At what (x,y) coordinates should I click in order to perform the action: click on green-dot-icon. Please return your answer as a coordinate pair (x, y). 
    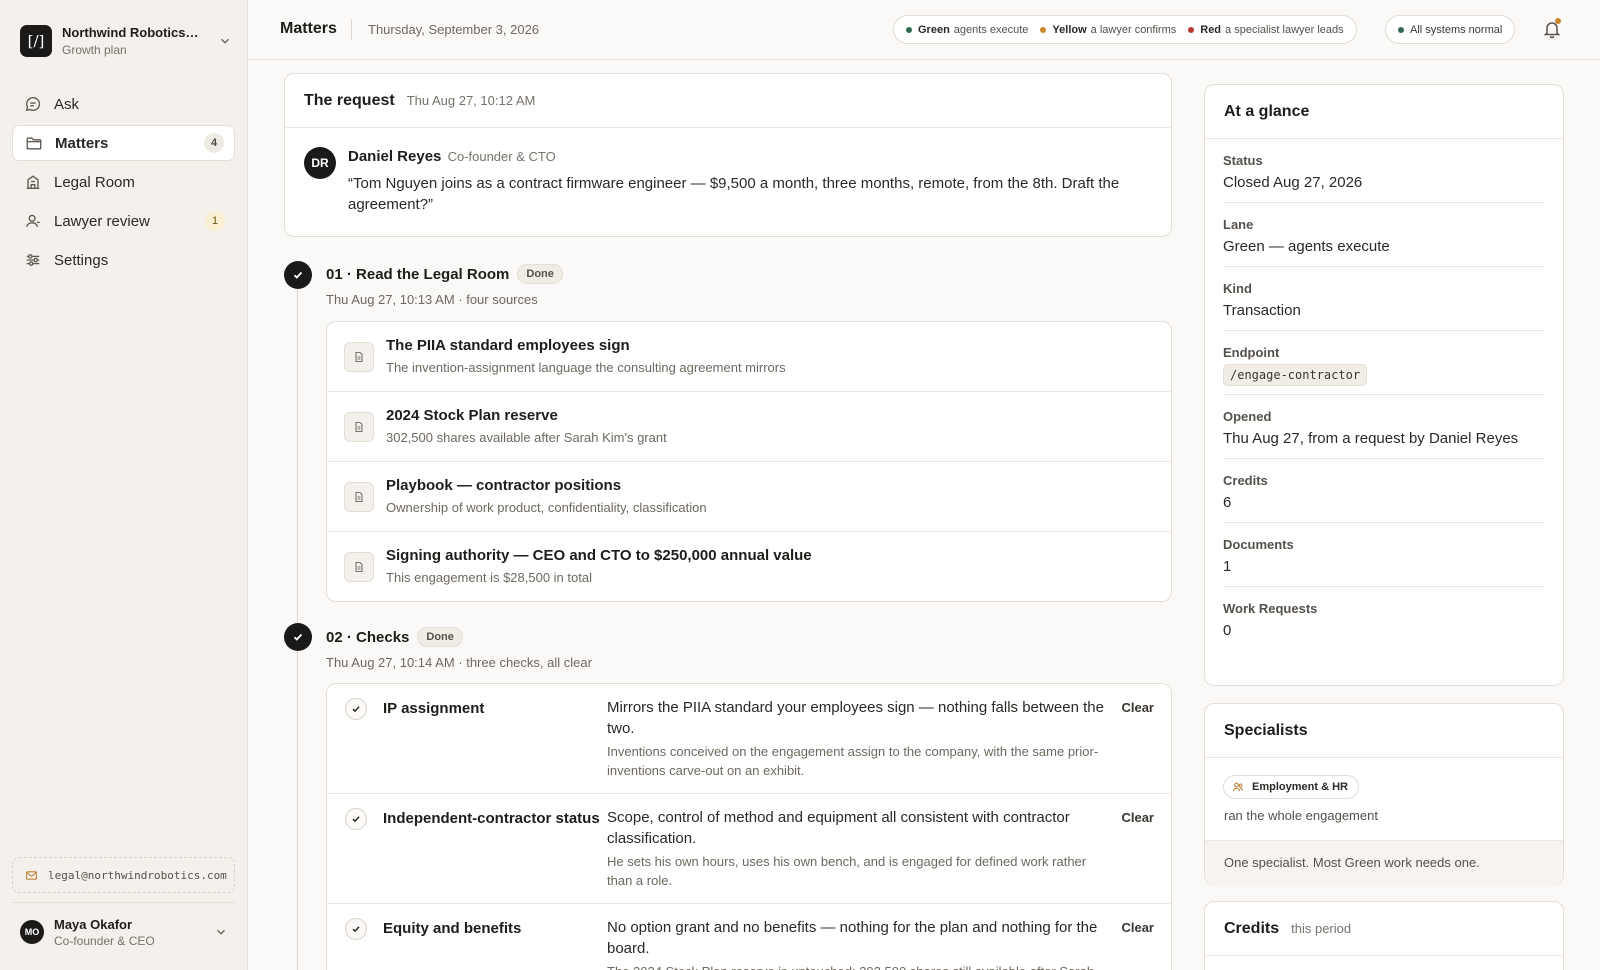
    Looking at the image, I should click on (909, 29).